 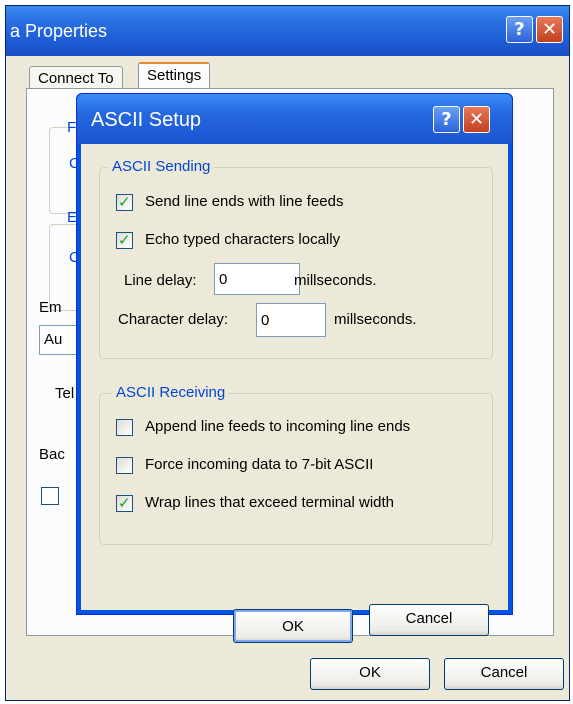 I want to click on checkbox-label: Wrap lines that exceed terminal width, so click(x=270, y=502).